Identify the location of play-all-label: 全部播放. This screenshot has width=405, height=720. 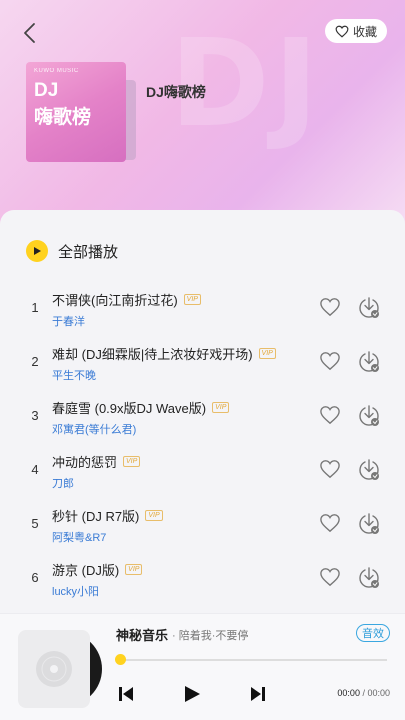
(88, 252).